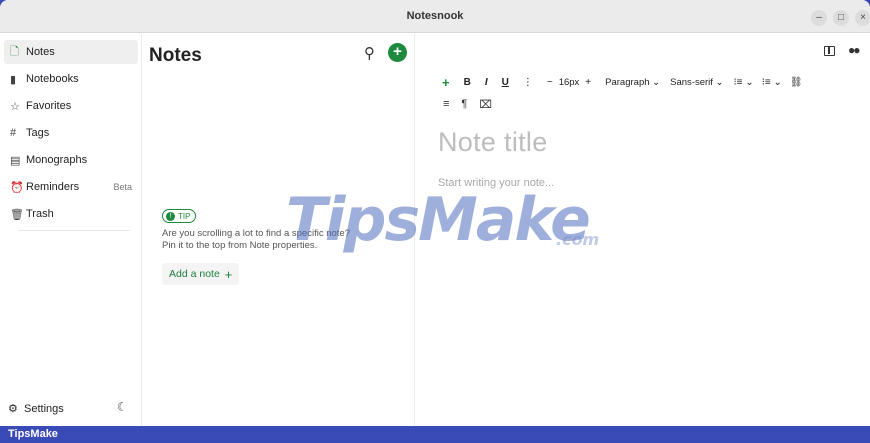 This screenshot has height=443, width=870. What do you see at coordinates (467, 82) in the screenshot?
I see `bold-button: B` at bounding box center [467, 82].